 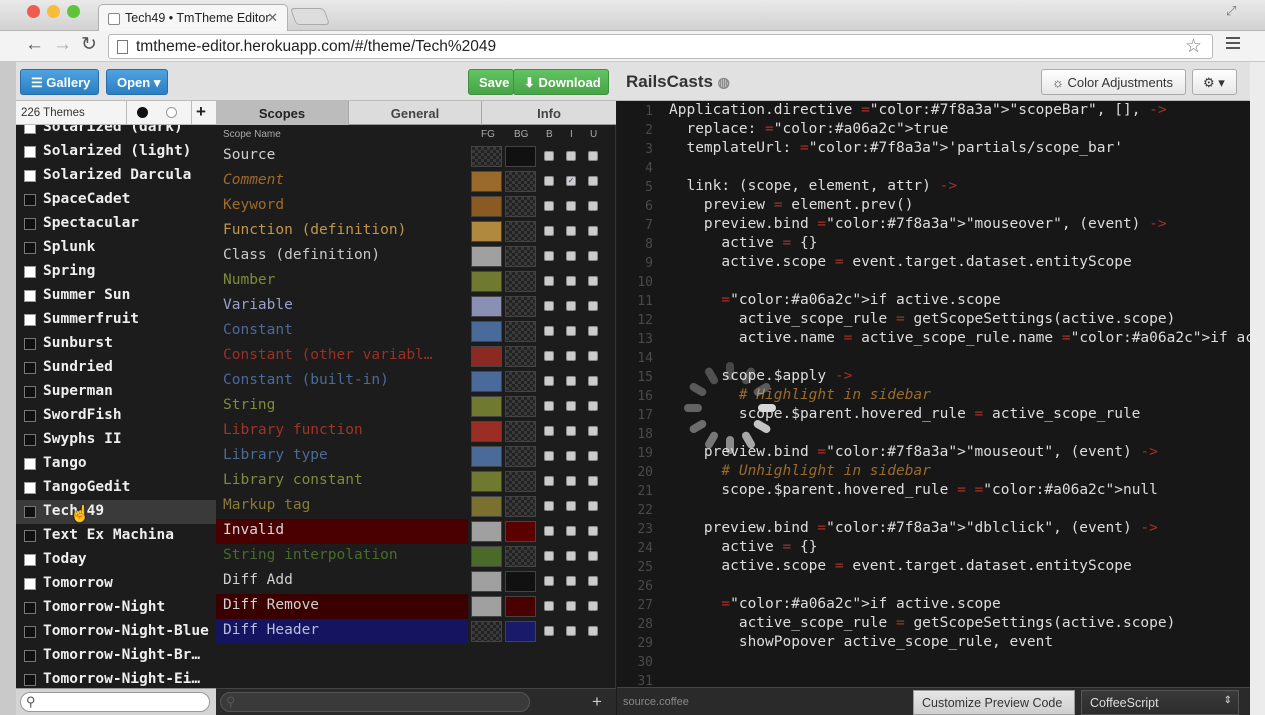 What do you see at coordinates (116, 200) in the screenshot?
I see `theme-item: SpaceCadet` at bounding box center [116, 200].